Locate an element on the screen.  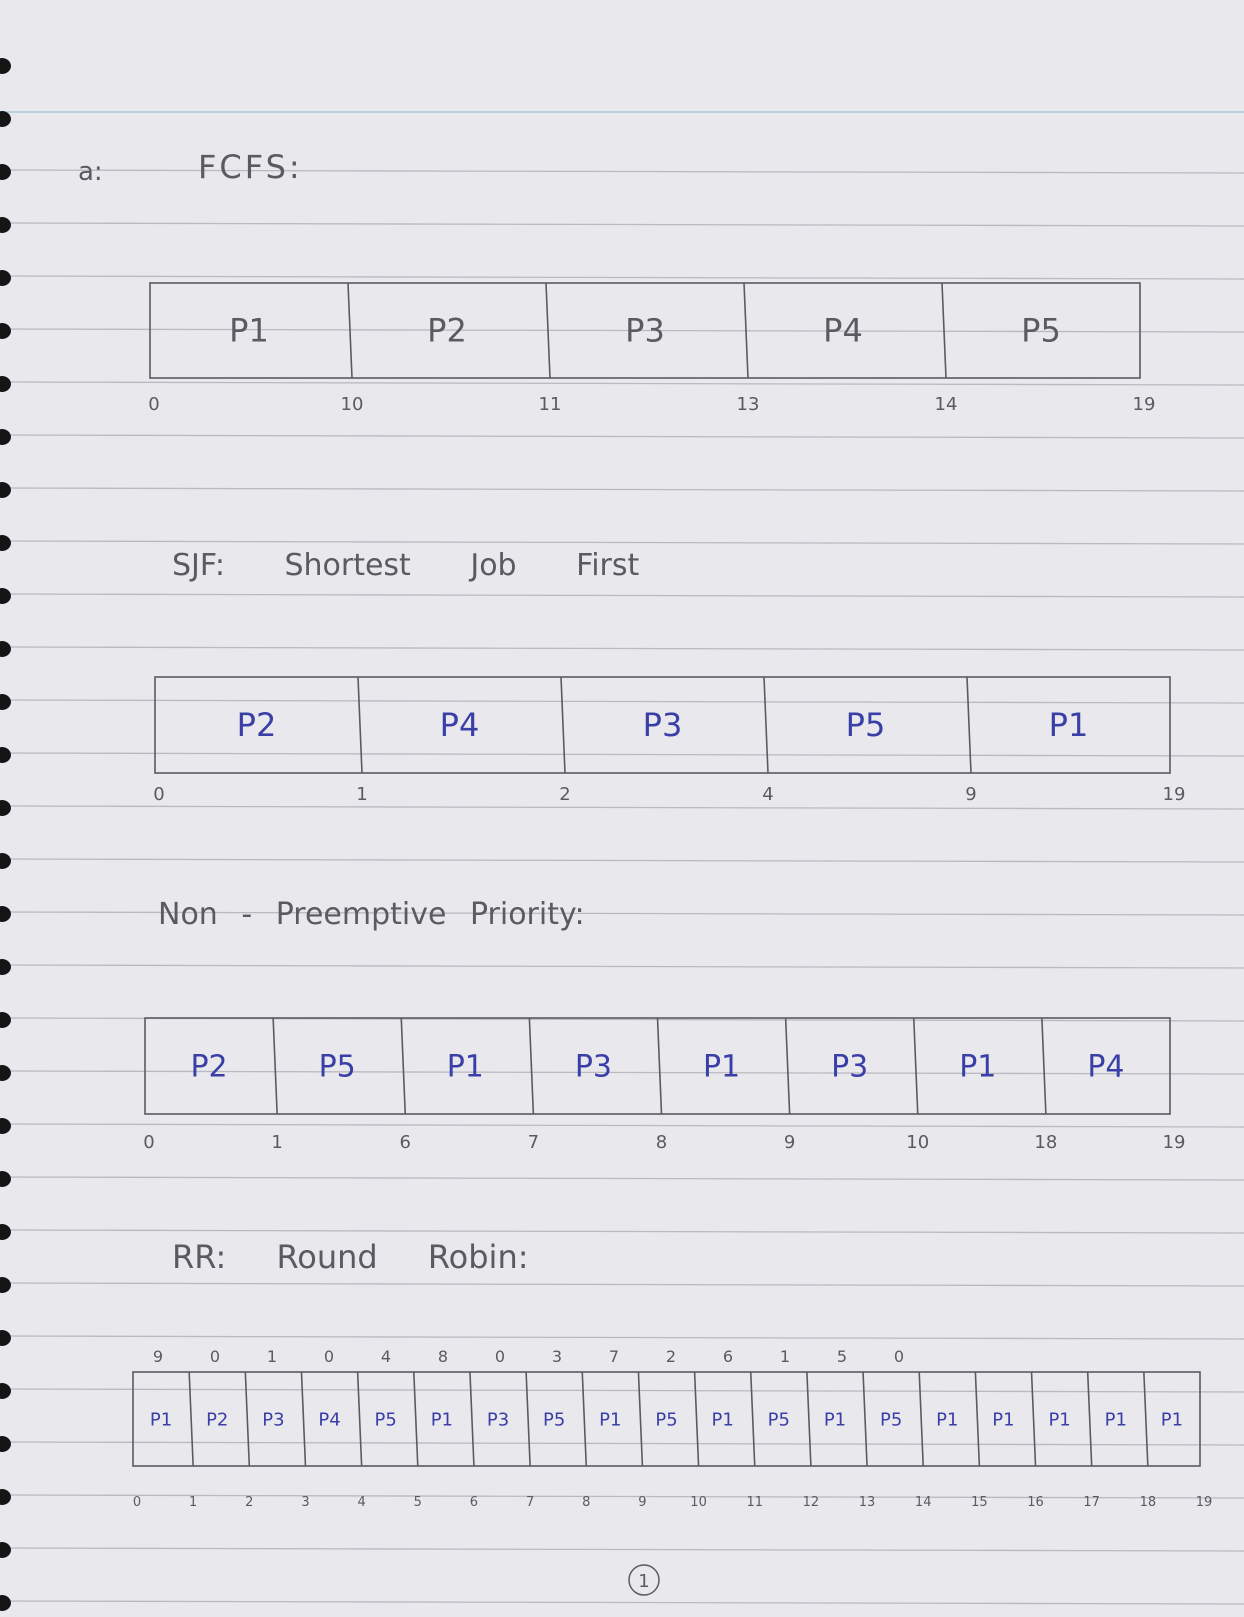
gantt-chart-2: P2 P4 P3 P5 P1 0 1 2 4 9 19 is located at coordinates (669, 740).